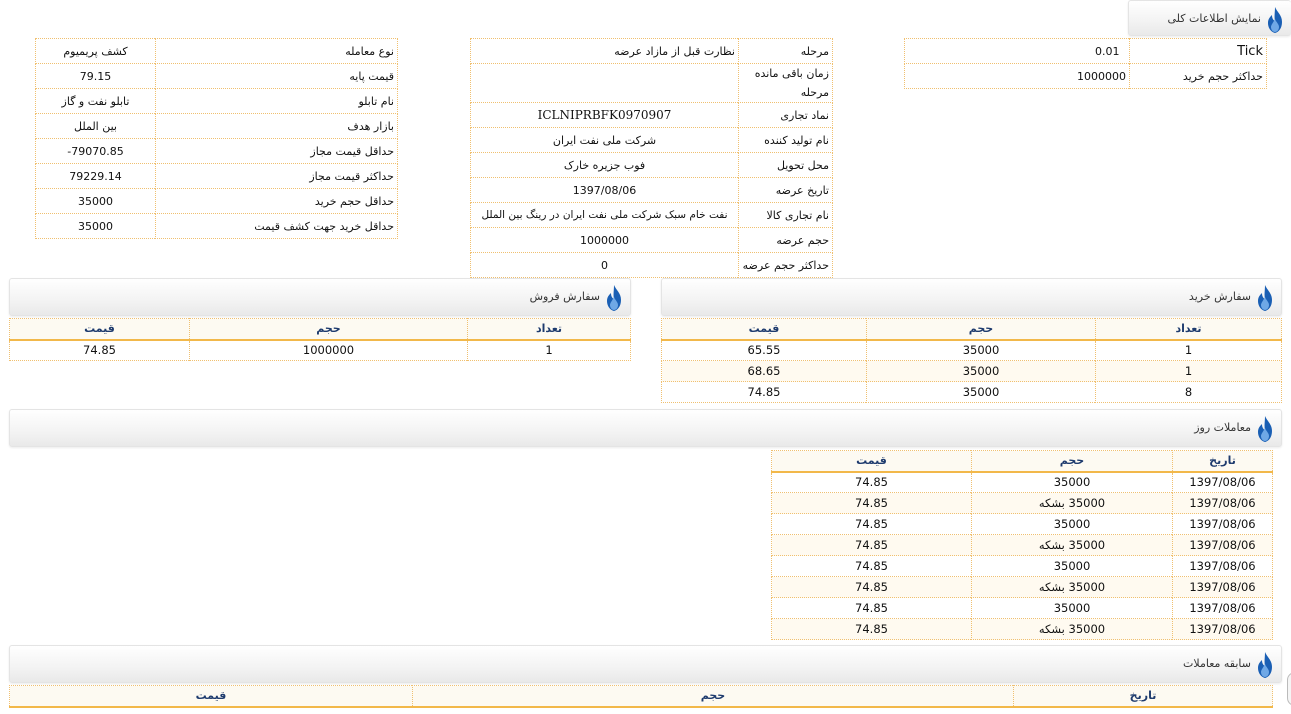 This screenshot has height=714, width=1291. Describe the element at coordinates (785, 83) in the screenshot. I see `remaining-time-label: زمان باقی مانده مرحله` at that location.